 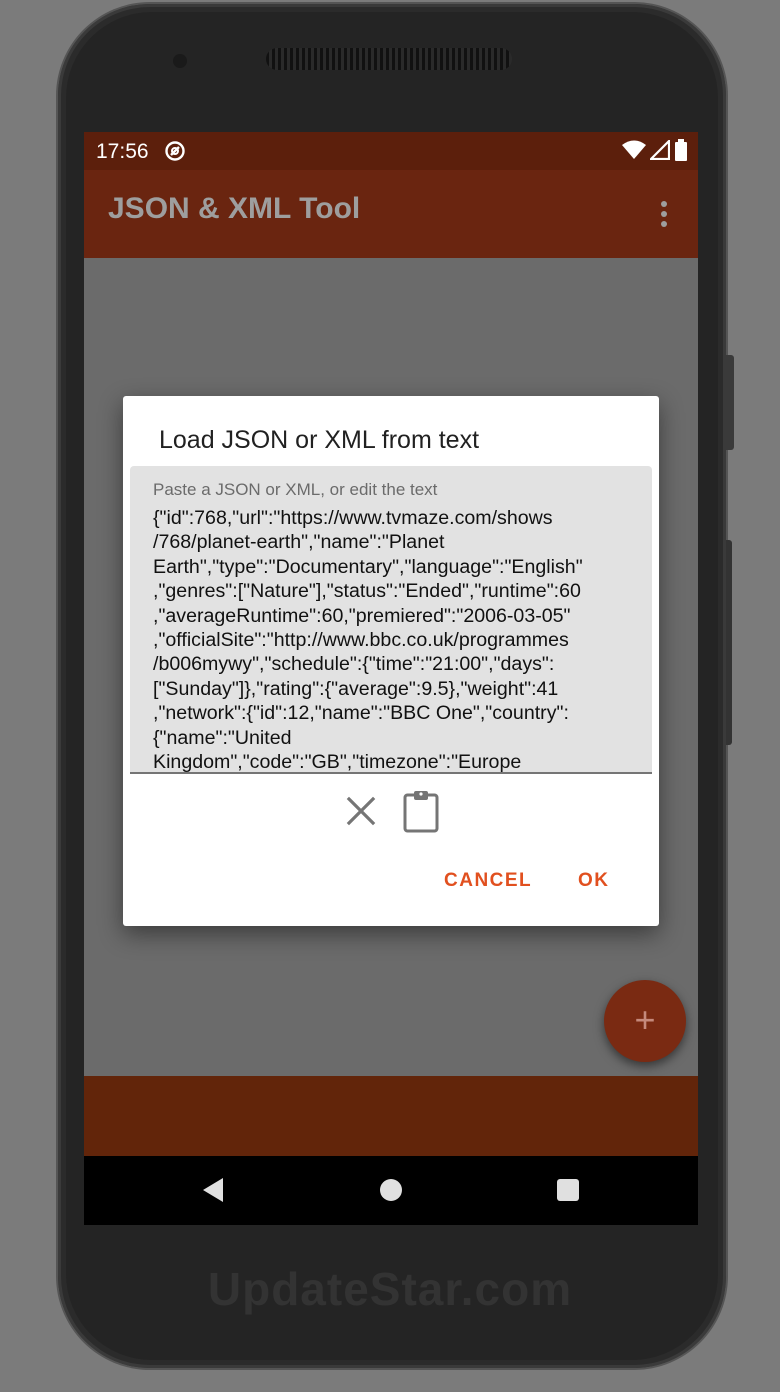 I want to click on dialog-title: Load JSON or XML from text, so click(x=319, y=440).